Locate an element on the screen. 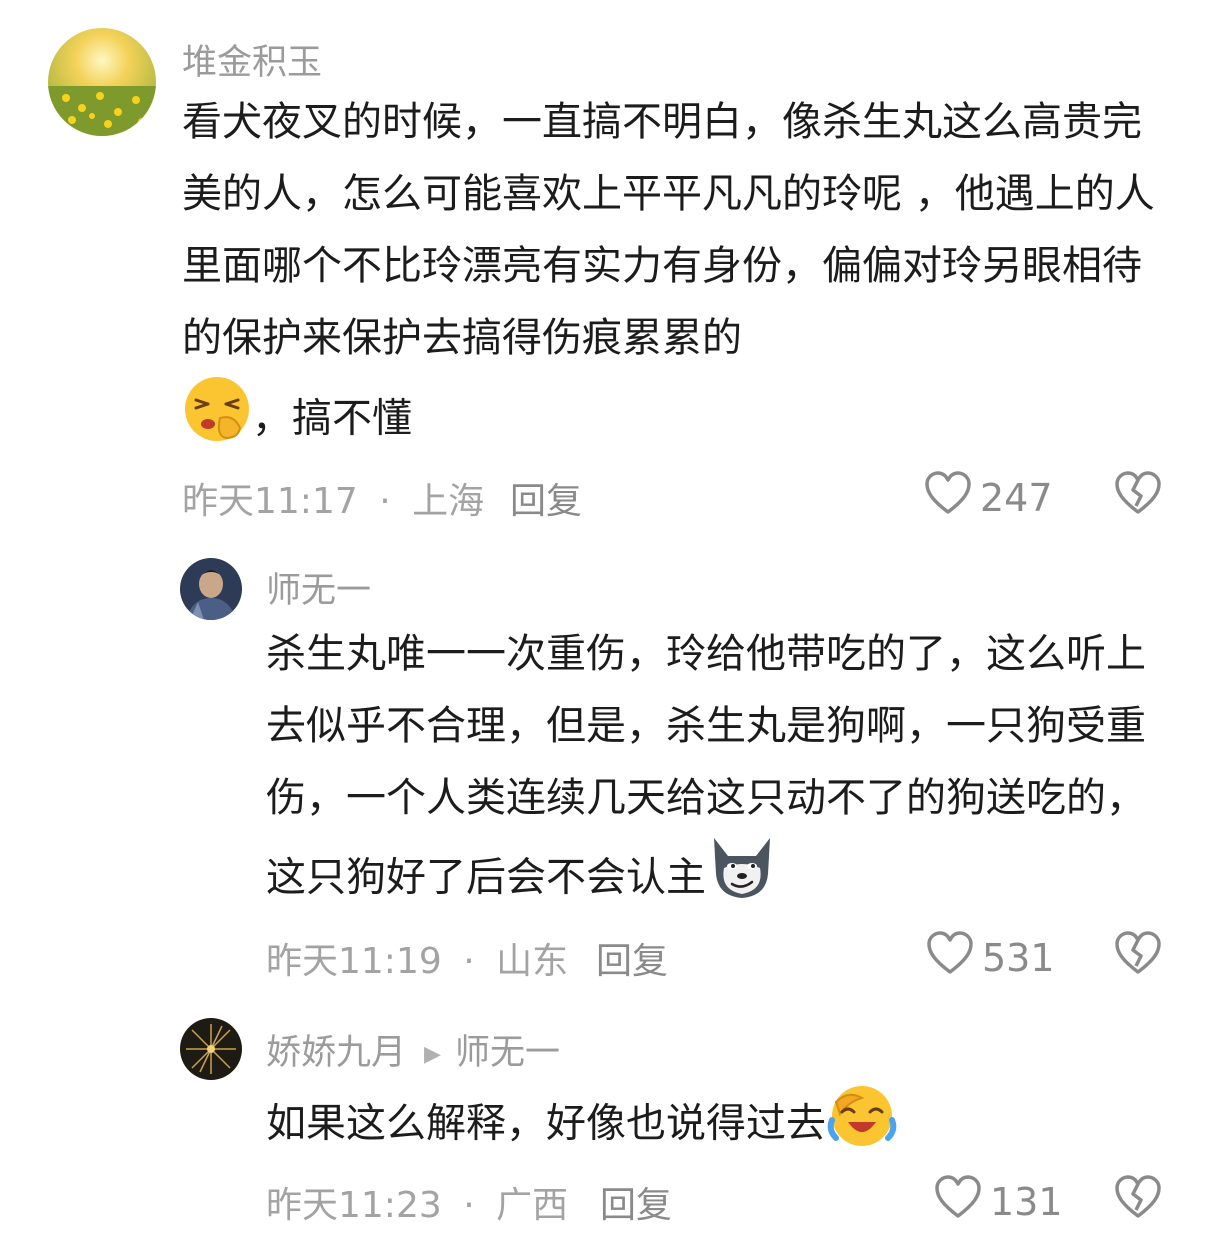 The image size is (1220, 1255). like-button: 247 is located at coordinates (988, 497).